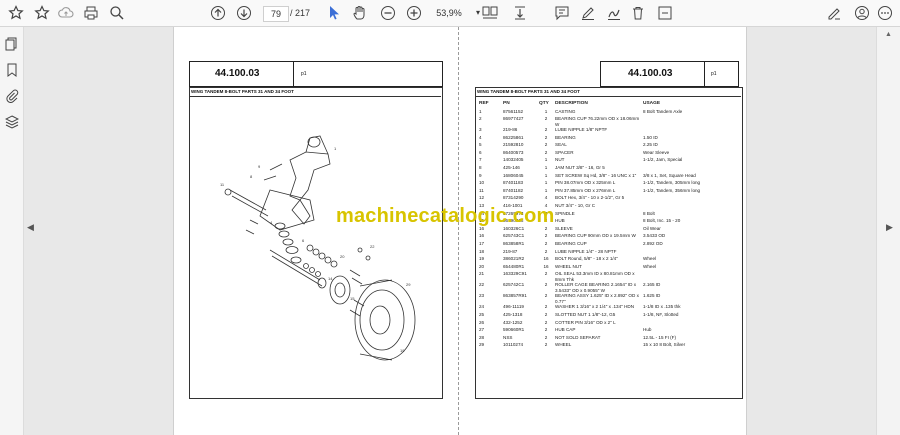 The height and width of the screenshot is (435, 900). Describe the element at coordinates (513, 160) in the screenshot. I see `cell-pn: 14032405` at that location.